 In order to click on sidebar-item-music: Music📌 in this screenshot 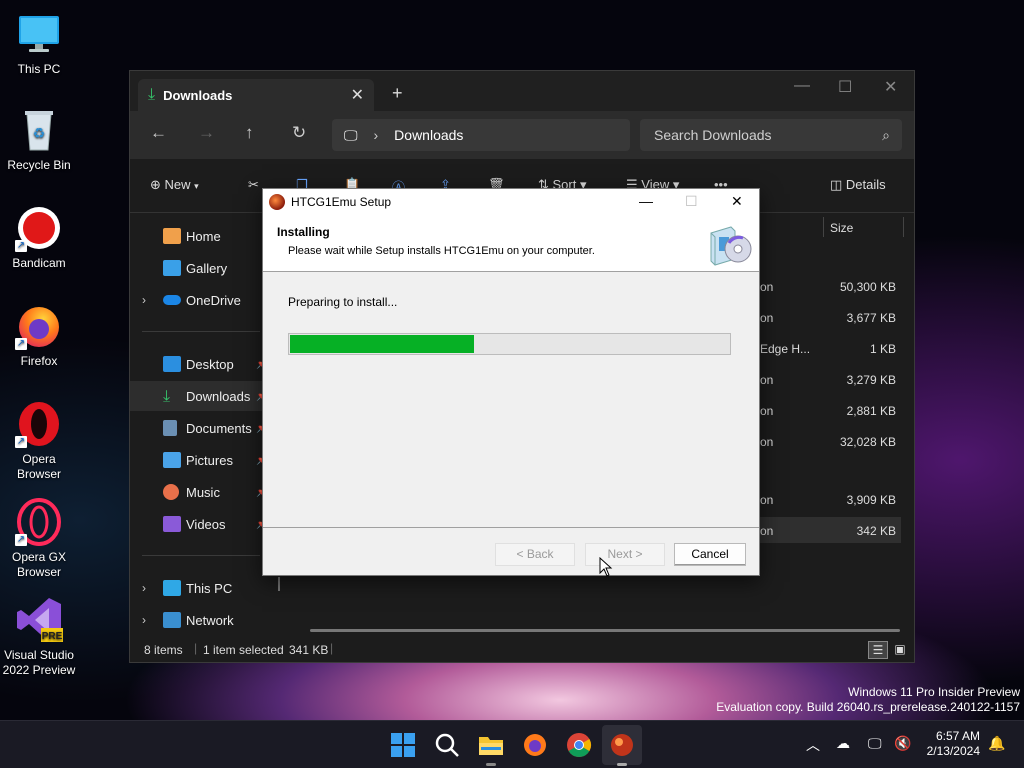, I will do `click(205, 492)`.